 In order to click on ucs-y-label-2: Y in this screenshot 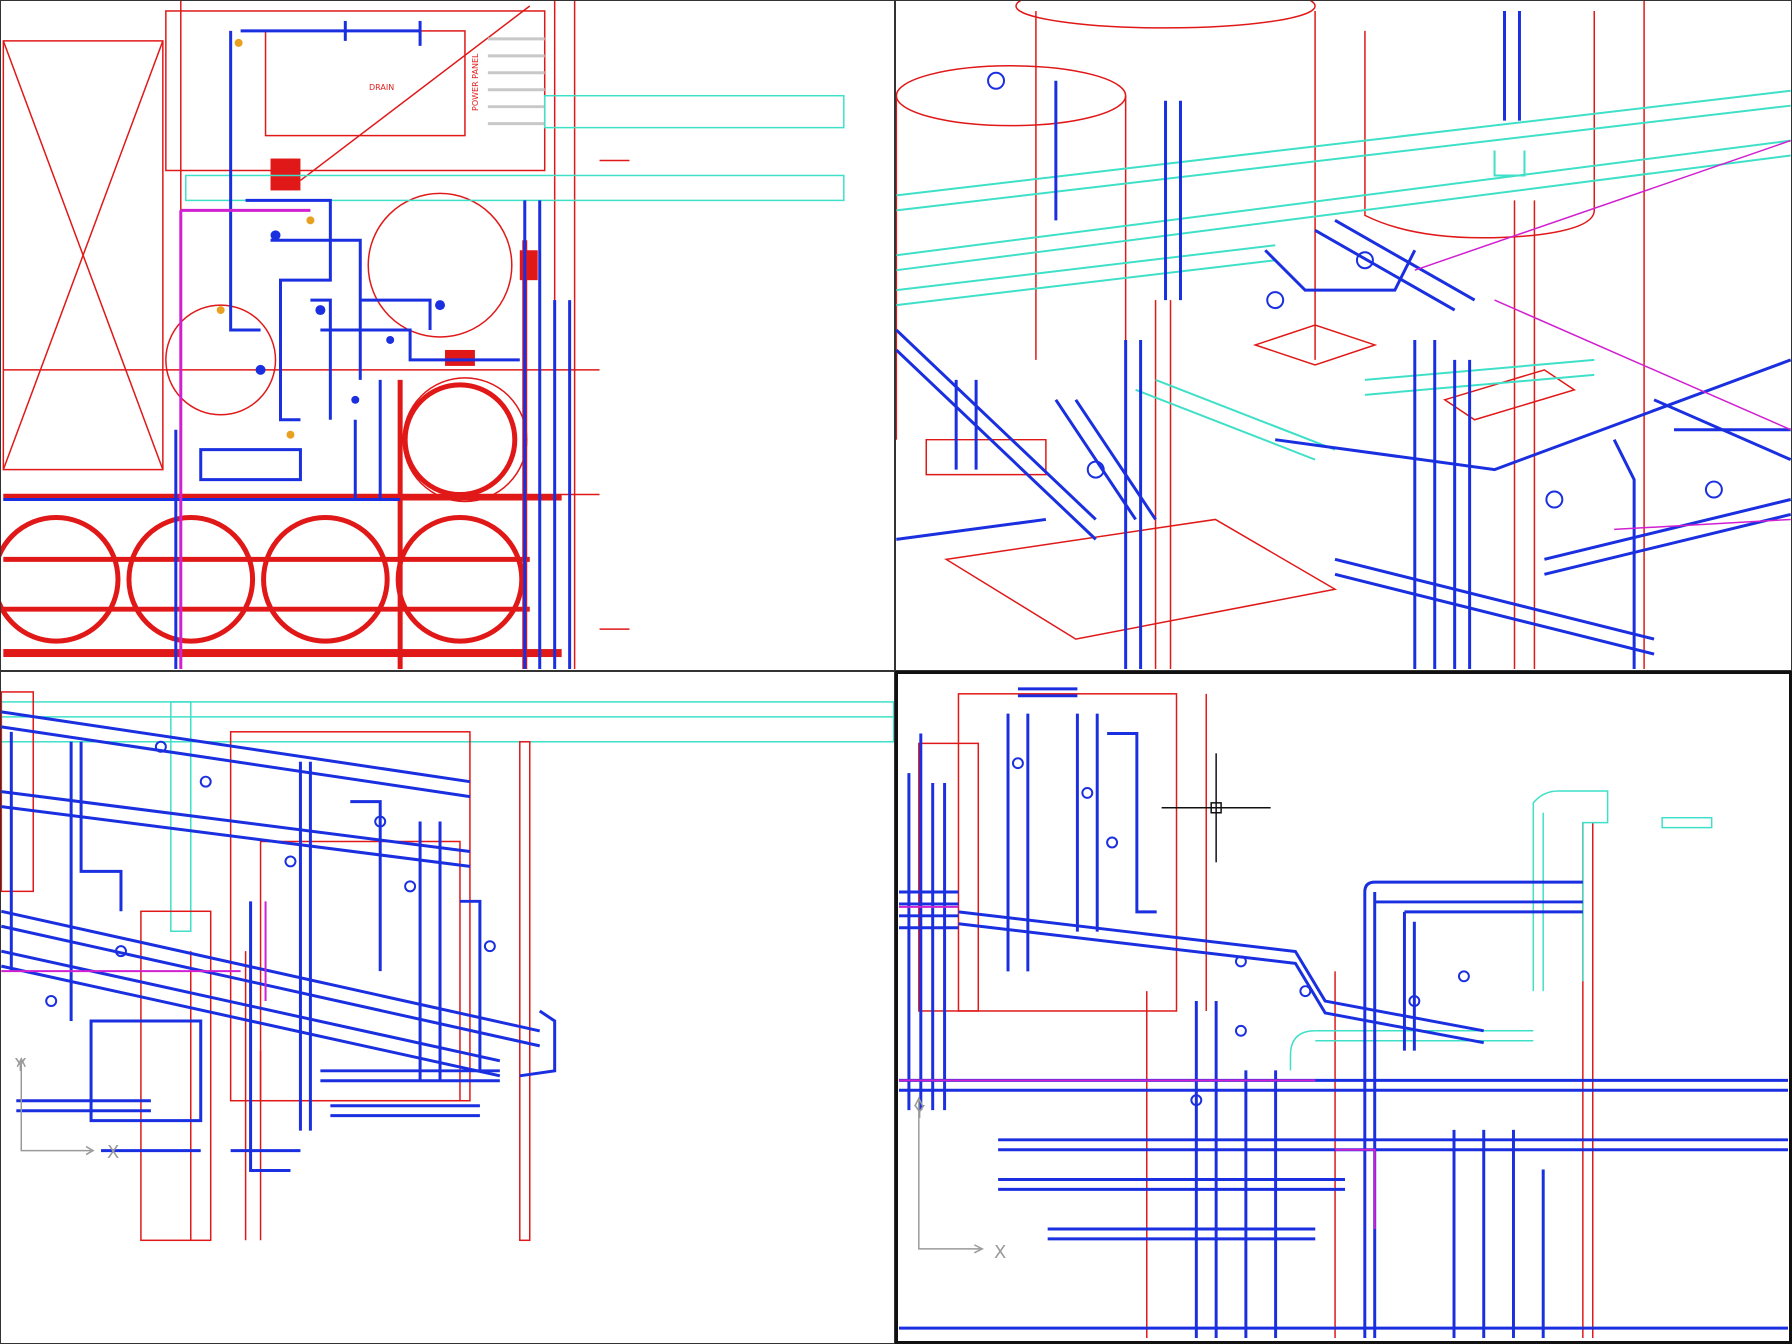, I will do `click(919, 1112)`.